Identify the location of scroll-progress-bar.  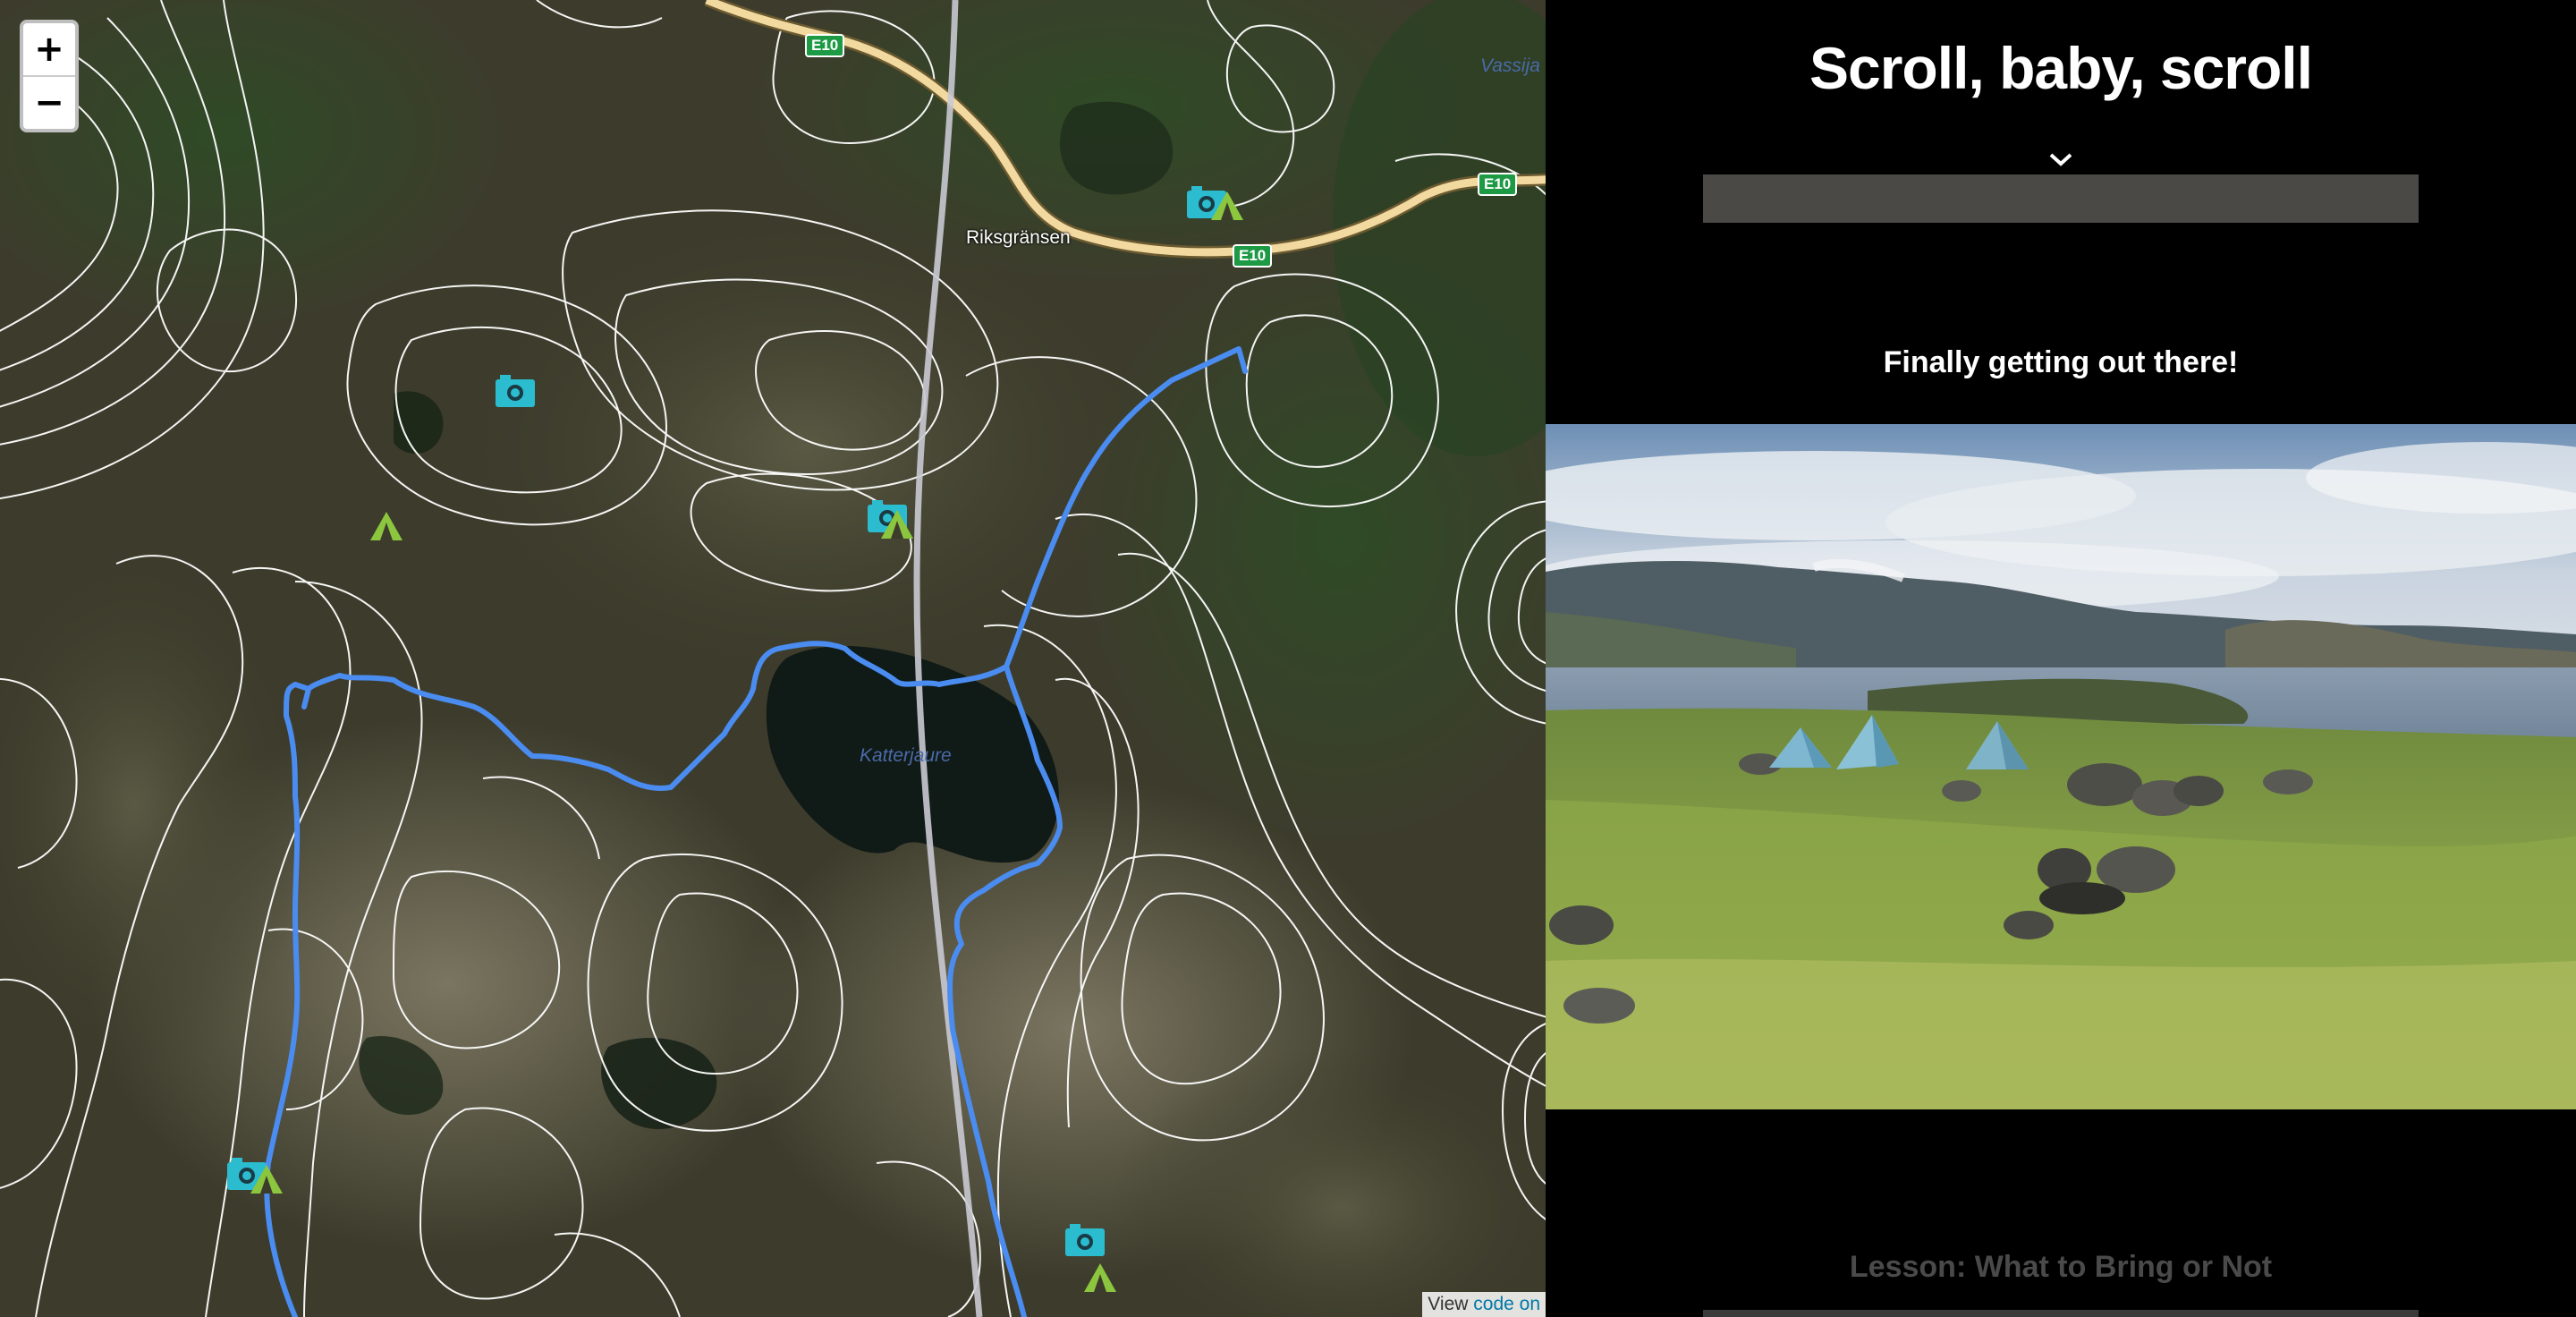
(2061, 198).